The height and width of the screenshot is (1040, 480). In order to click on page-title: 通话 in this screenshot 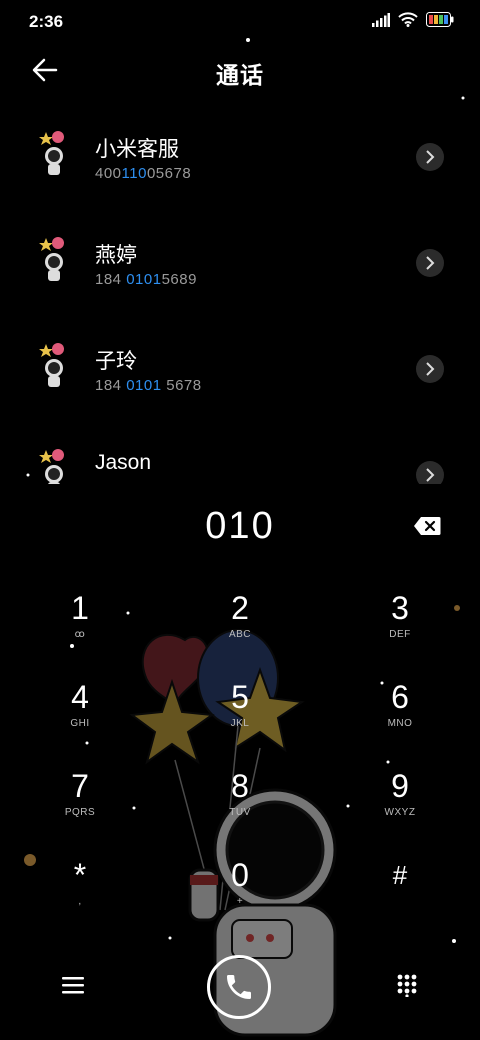, I will do `click(240, 75)`.